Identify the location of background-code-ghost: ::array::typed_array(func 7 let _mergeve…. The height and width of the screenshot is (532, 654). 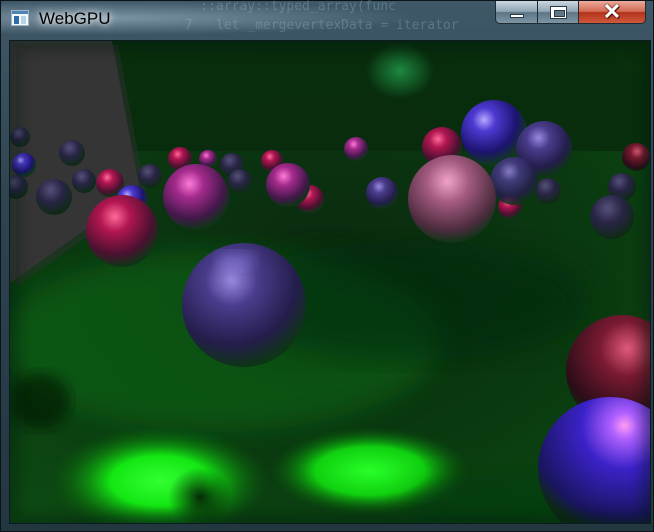
(334, 18).